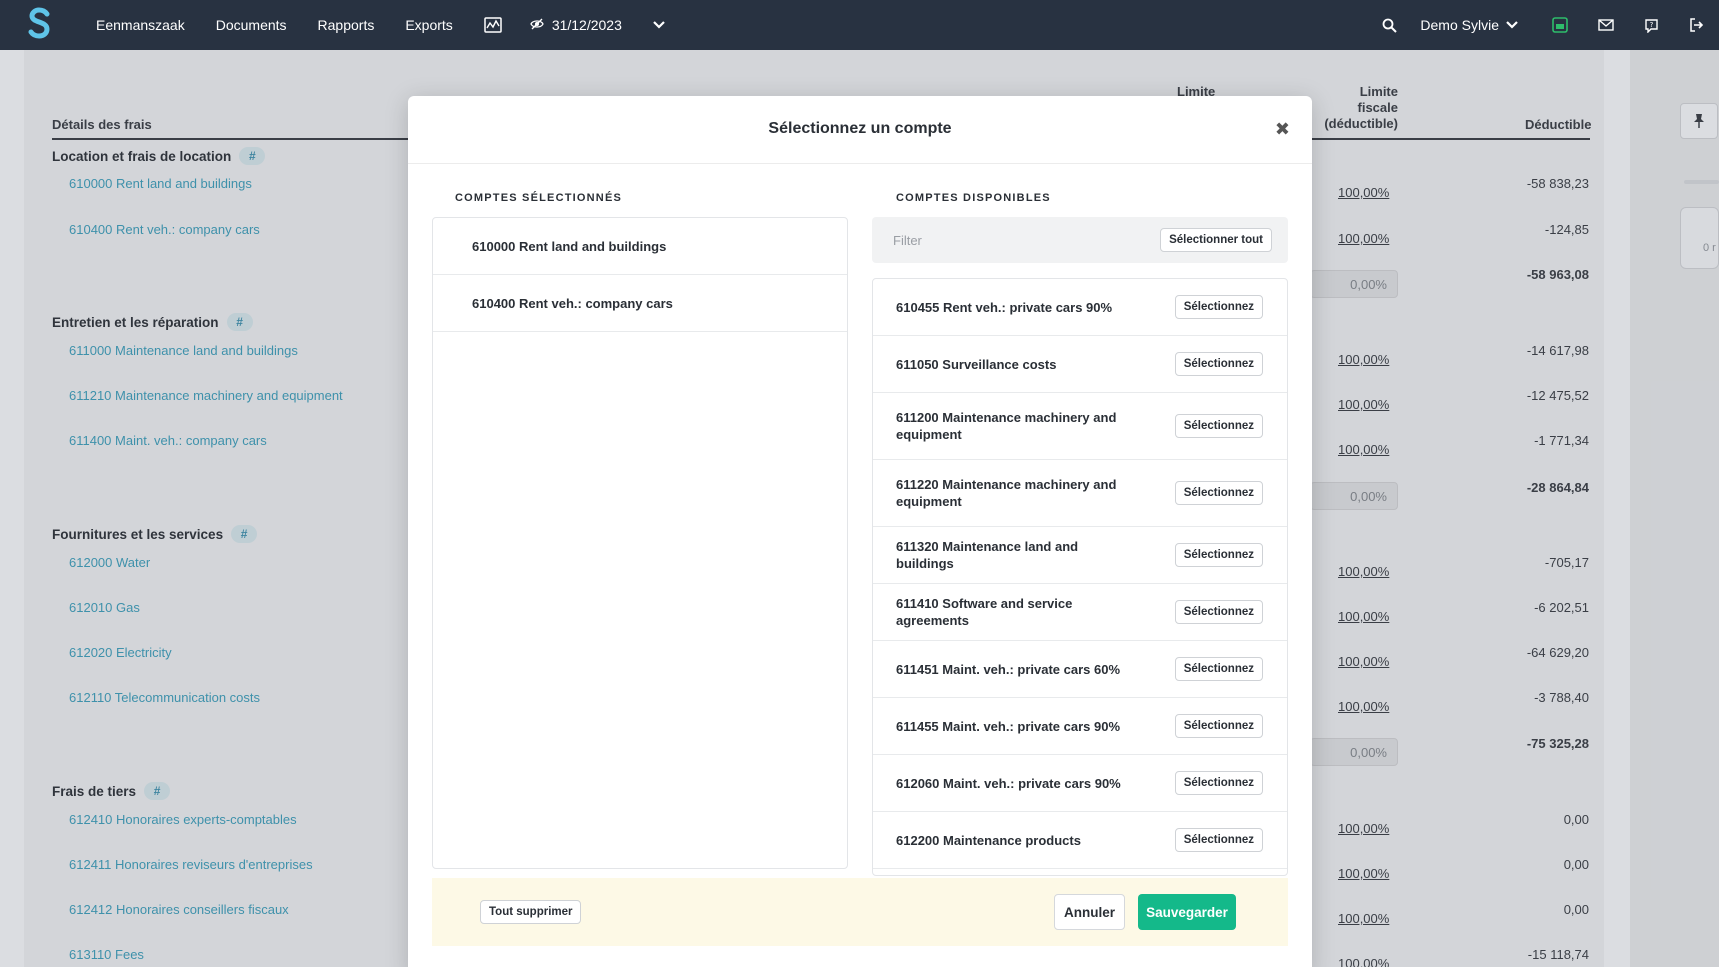  Describe the element at coordinates (1282, 129) in the screenshot. I see `close-icon: ✖` at that location.